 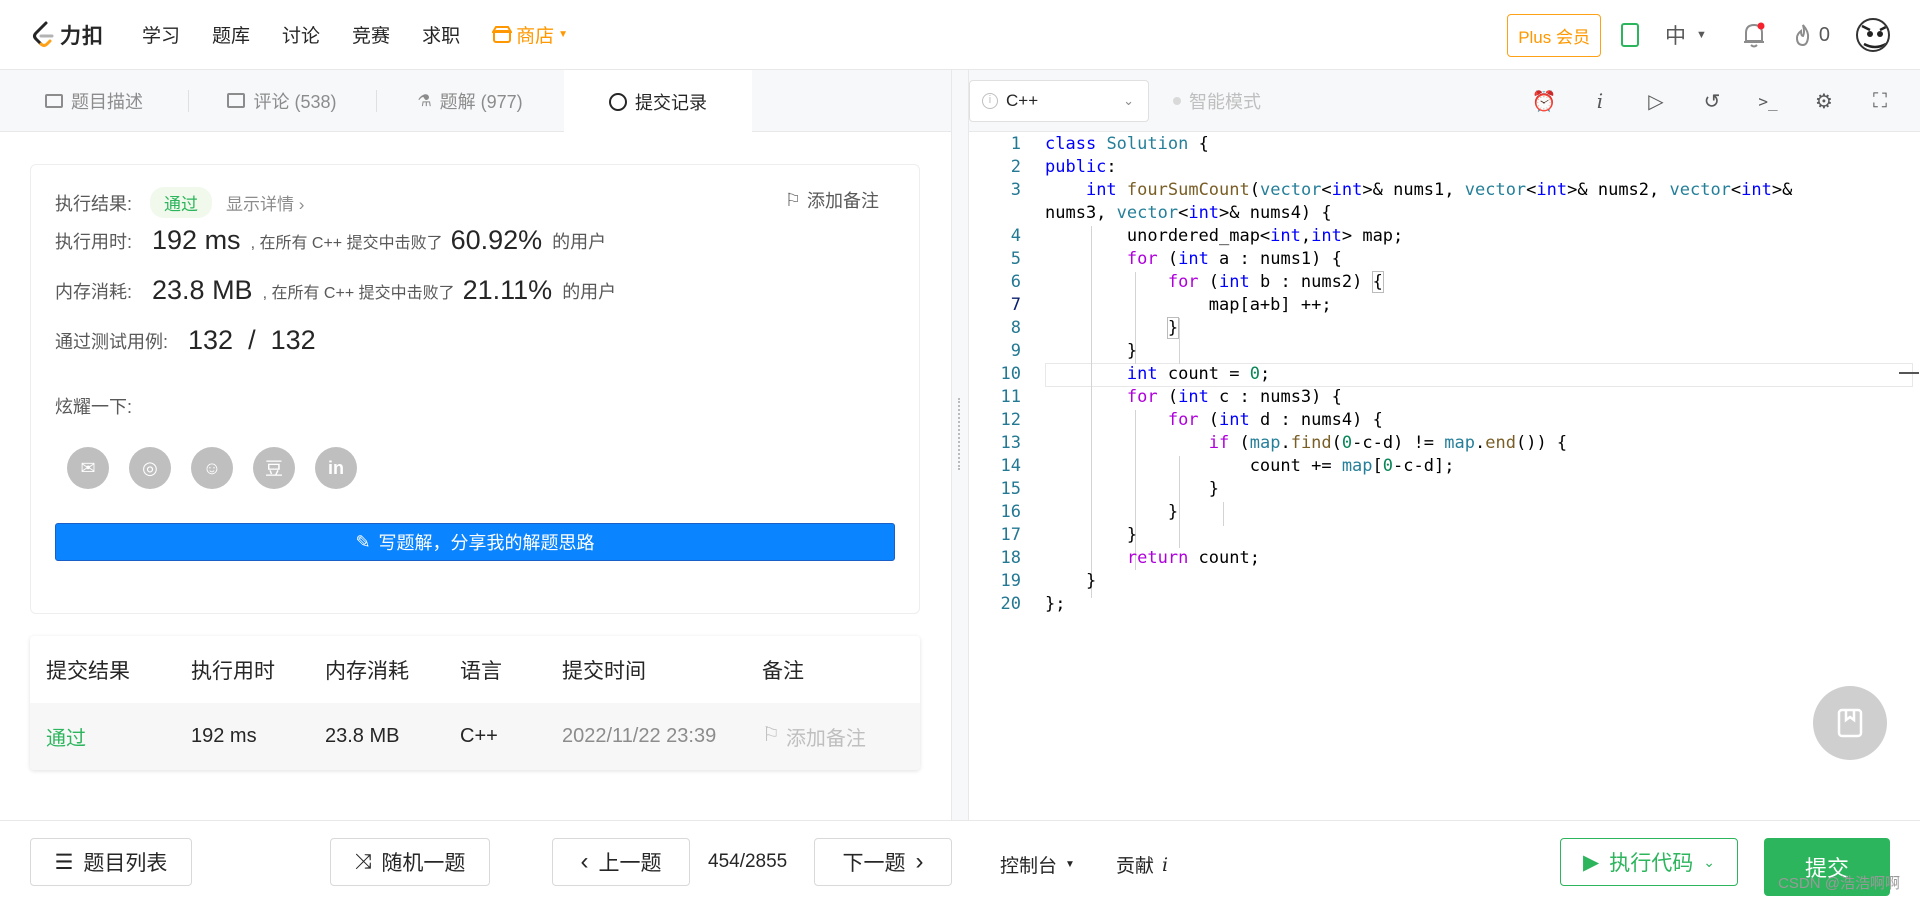 I want to click on terminal-icon: >_, so click(x=1768, y=101).